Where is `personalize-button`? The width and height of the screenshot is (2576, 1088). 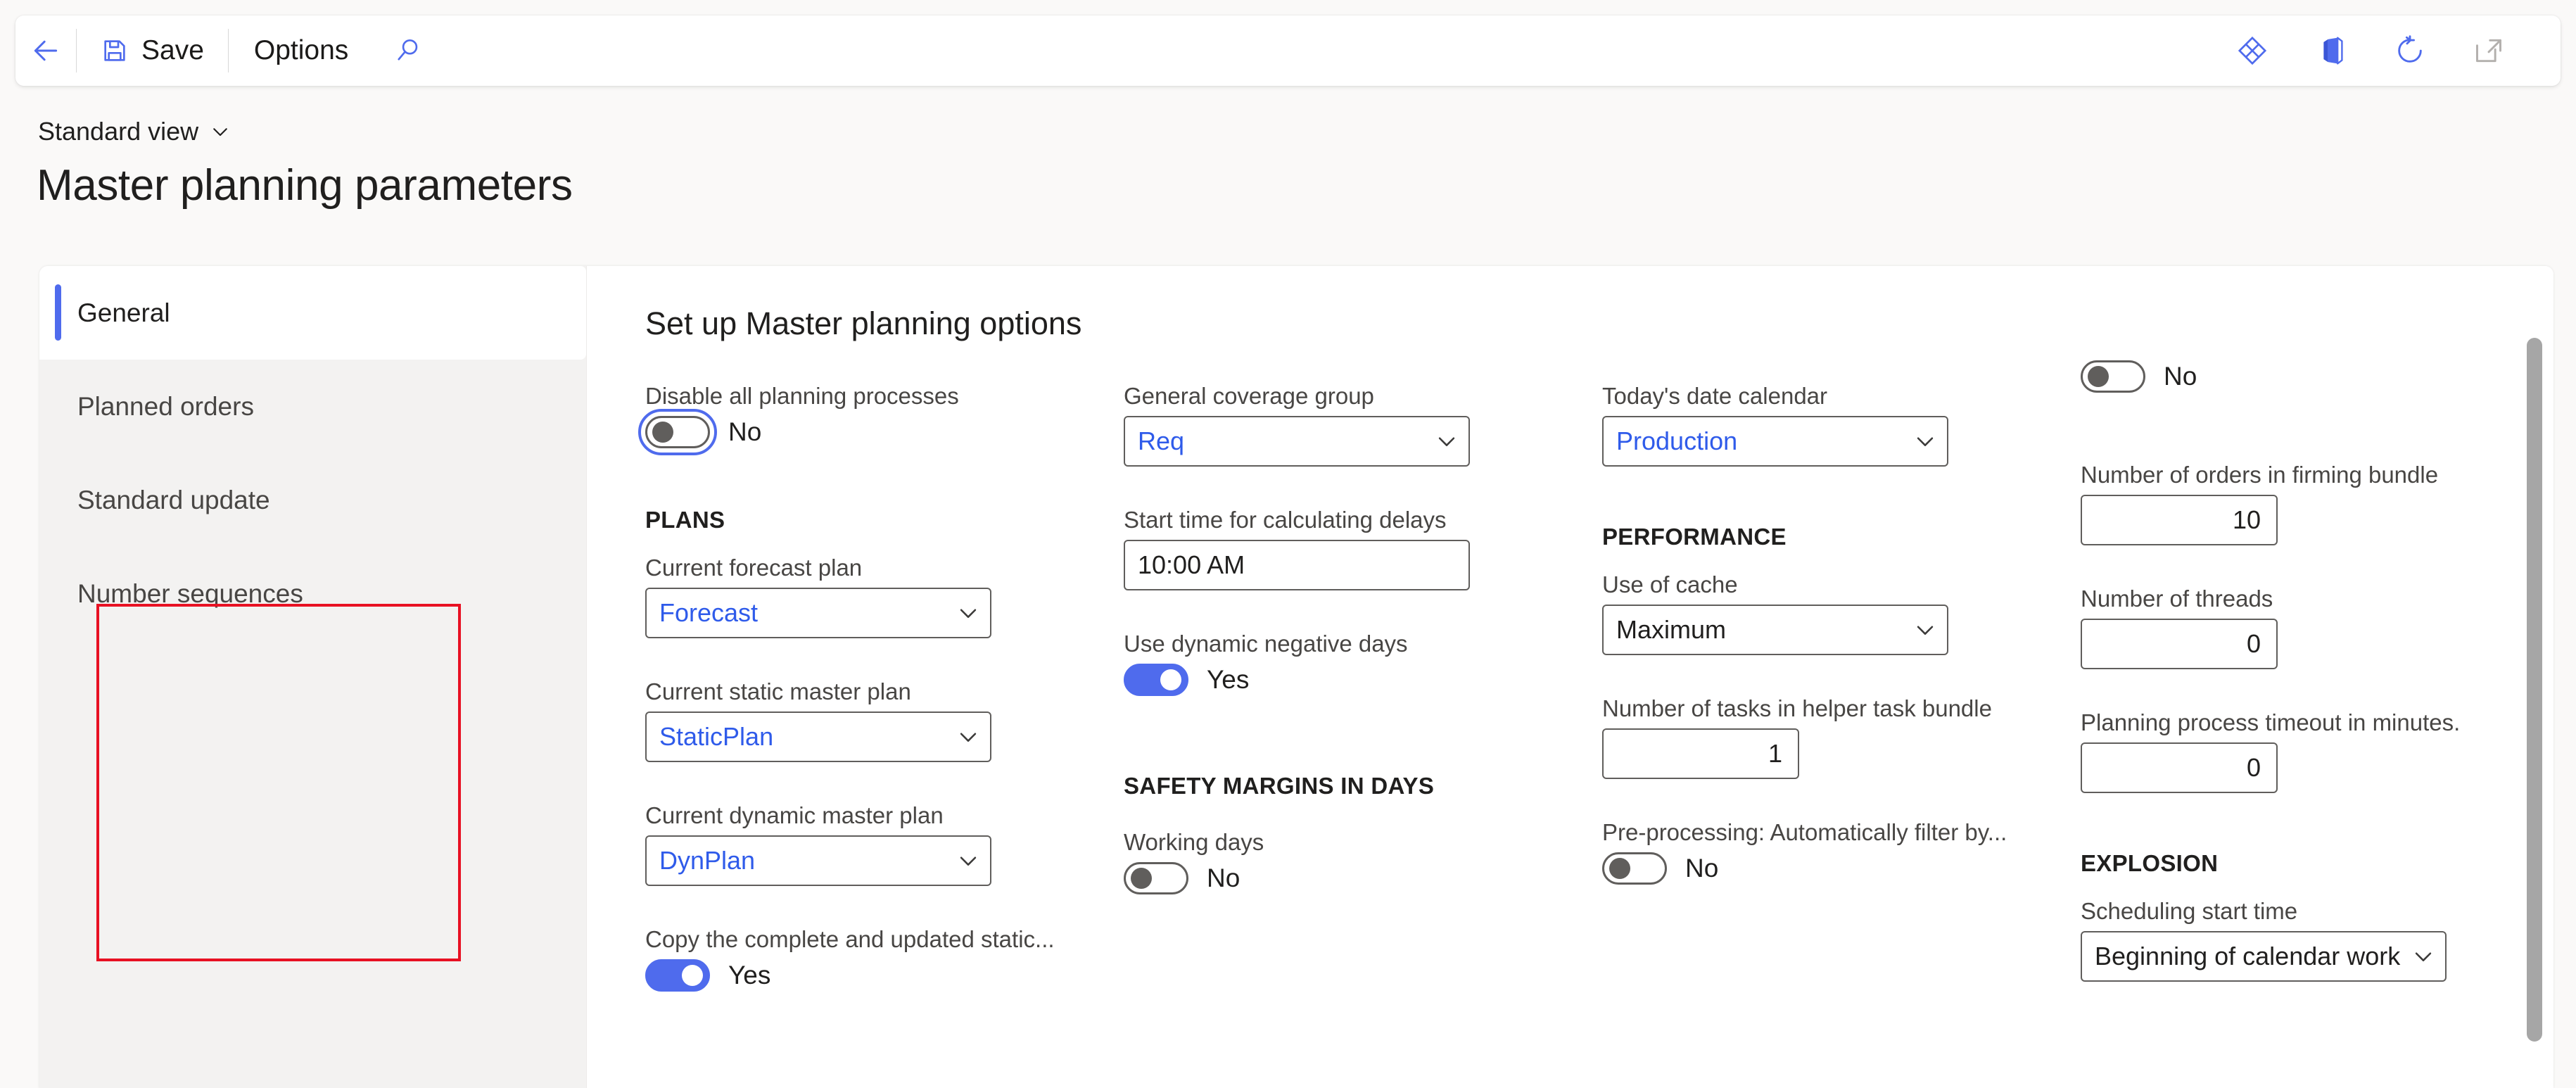
personalize-button is located at coordinates (2252, 50).